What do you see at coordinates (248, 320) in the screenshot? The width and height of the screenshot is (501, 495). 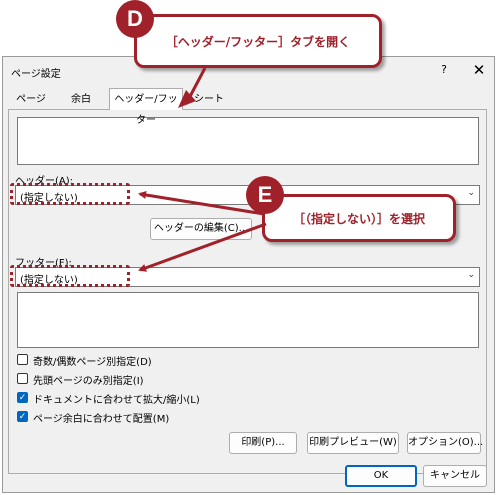 I see `footer-preview` at bounding box center [248, 320].